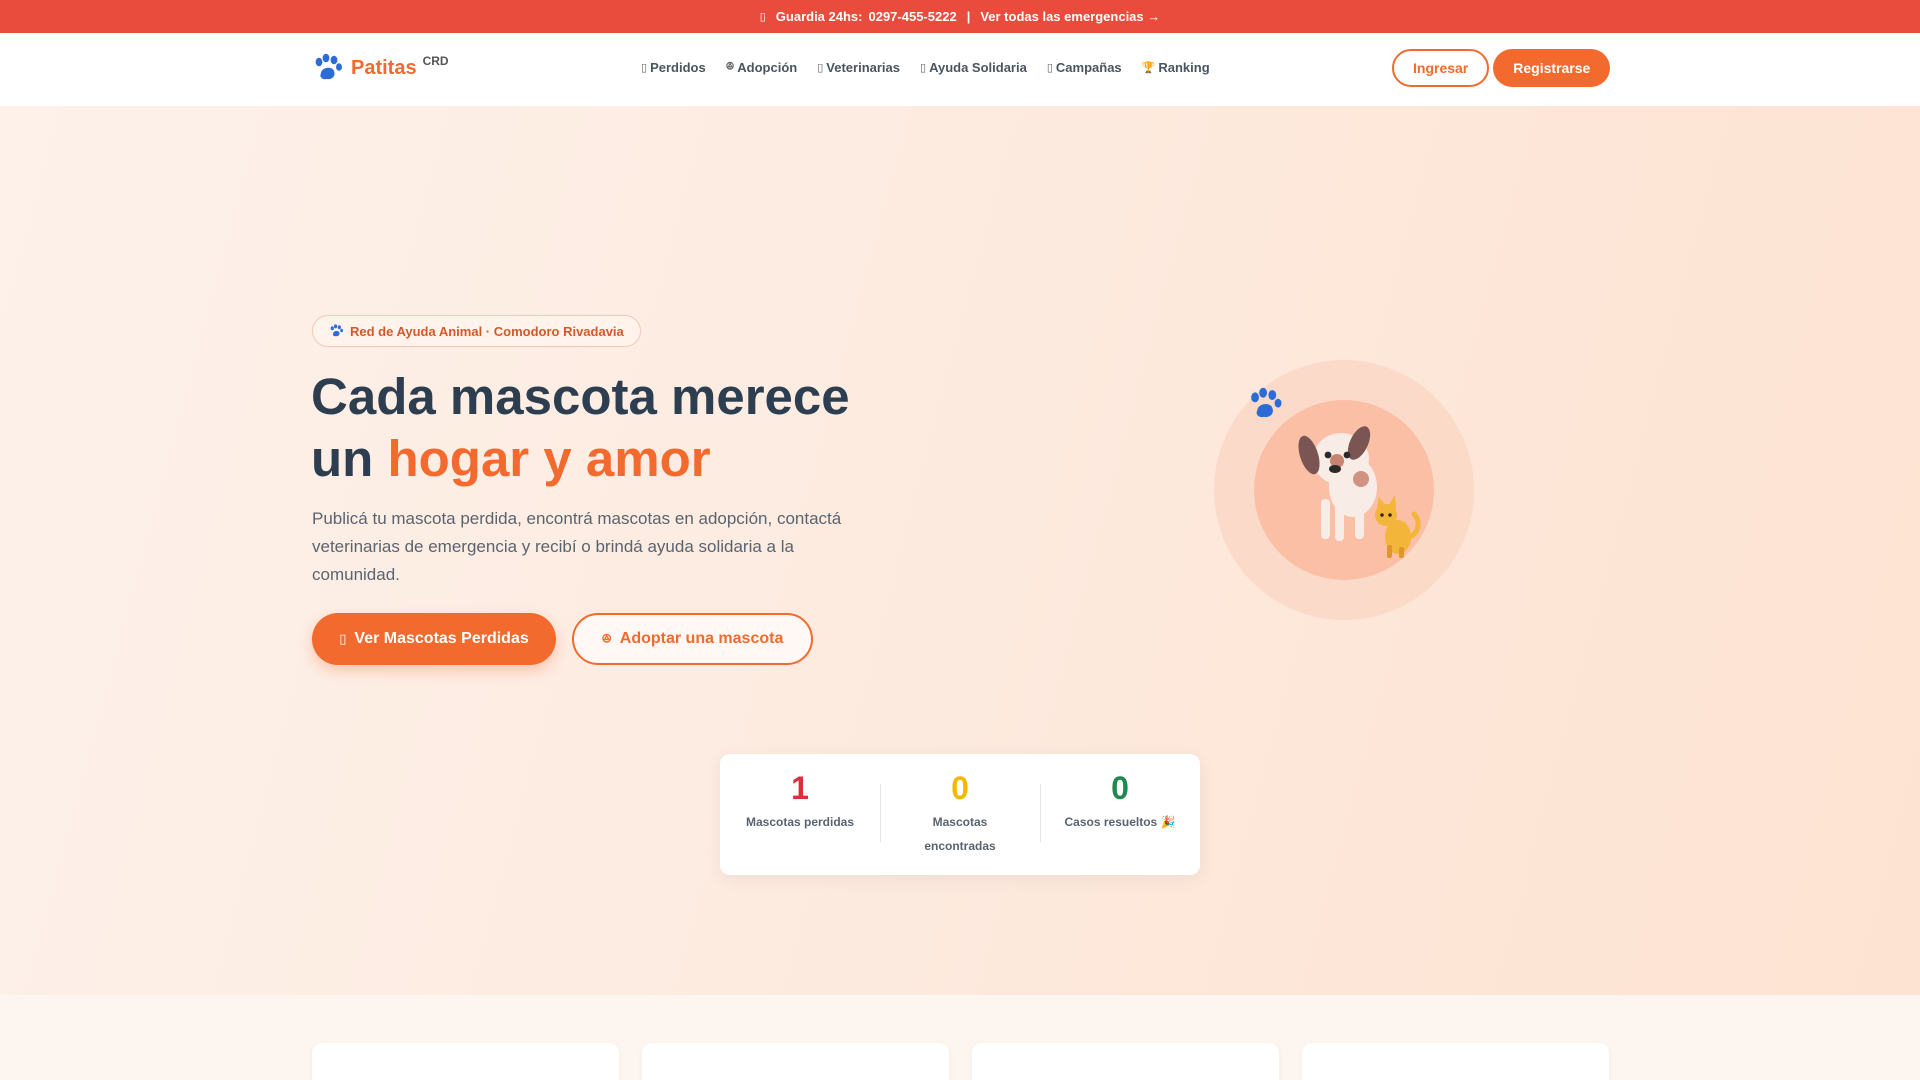 This screenshot has height=1080, width=1920. Describe the element at coordinates (673, 67) in the screenshot. I see `nav-link-perdidos: ▯ Perdidos` at that location.